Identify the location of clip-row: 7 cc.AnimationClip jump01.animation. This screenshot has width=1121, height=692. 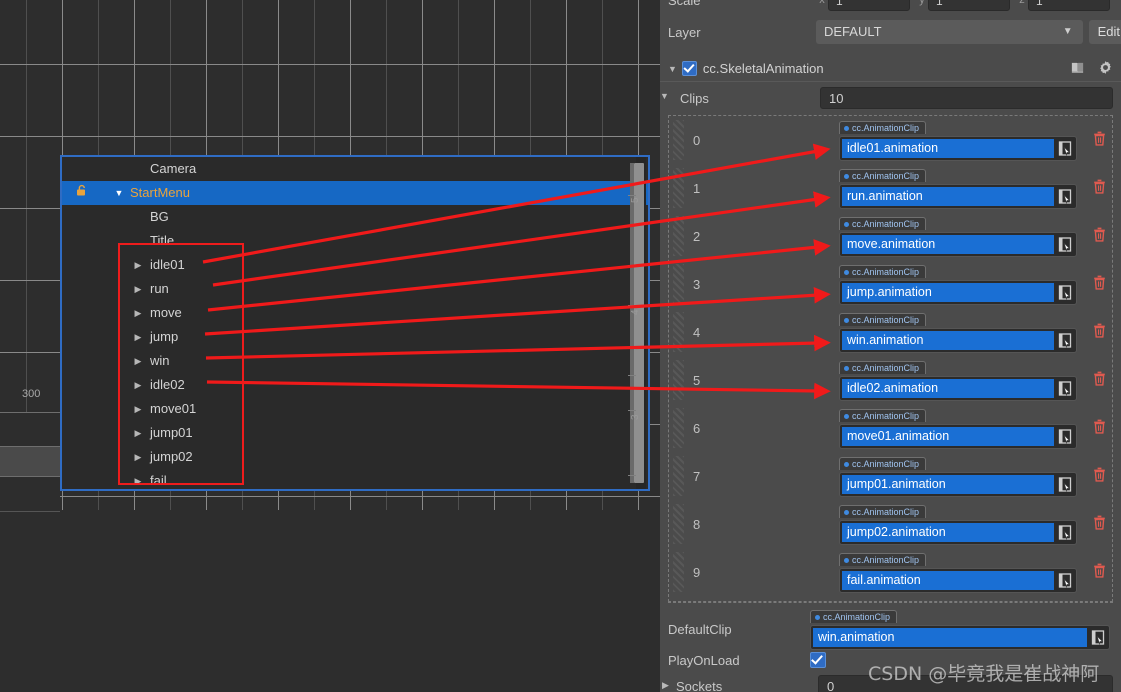
(890, 476).